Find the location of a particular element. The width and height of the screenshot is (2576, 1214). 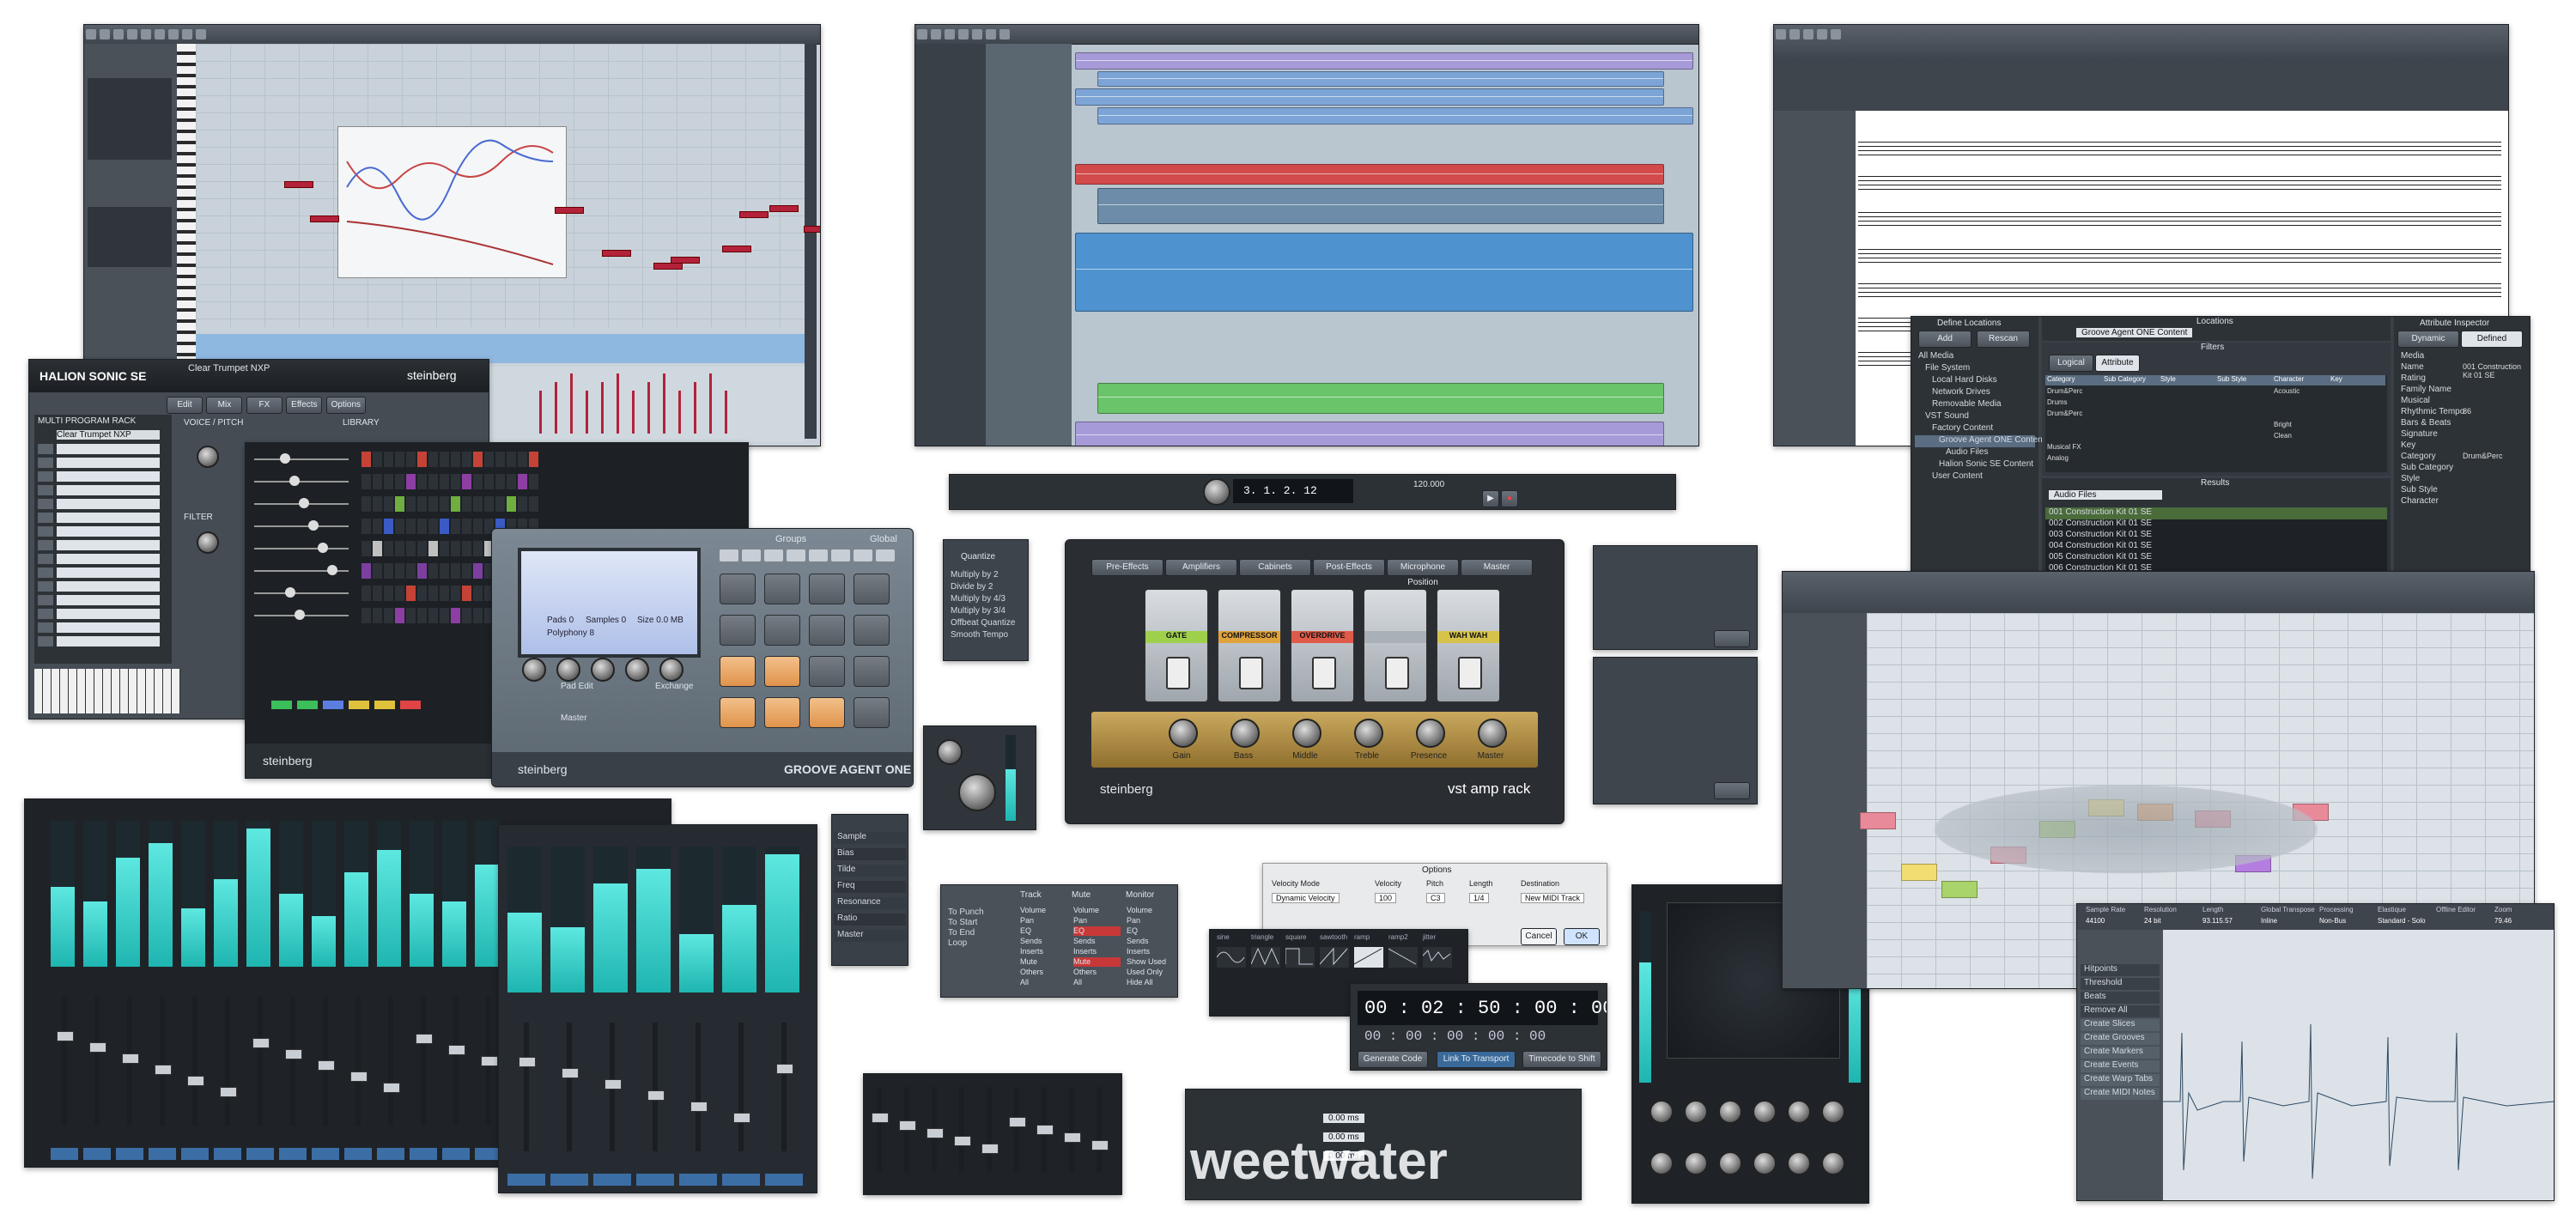

hitpoint-menu-item: Create Markers is located at coordinates (2120, 1053).